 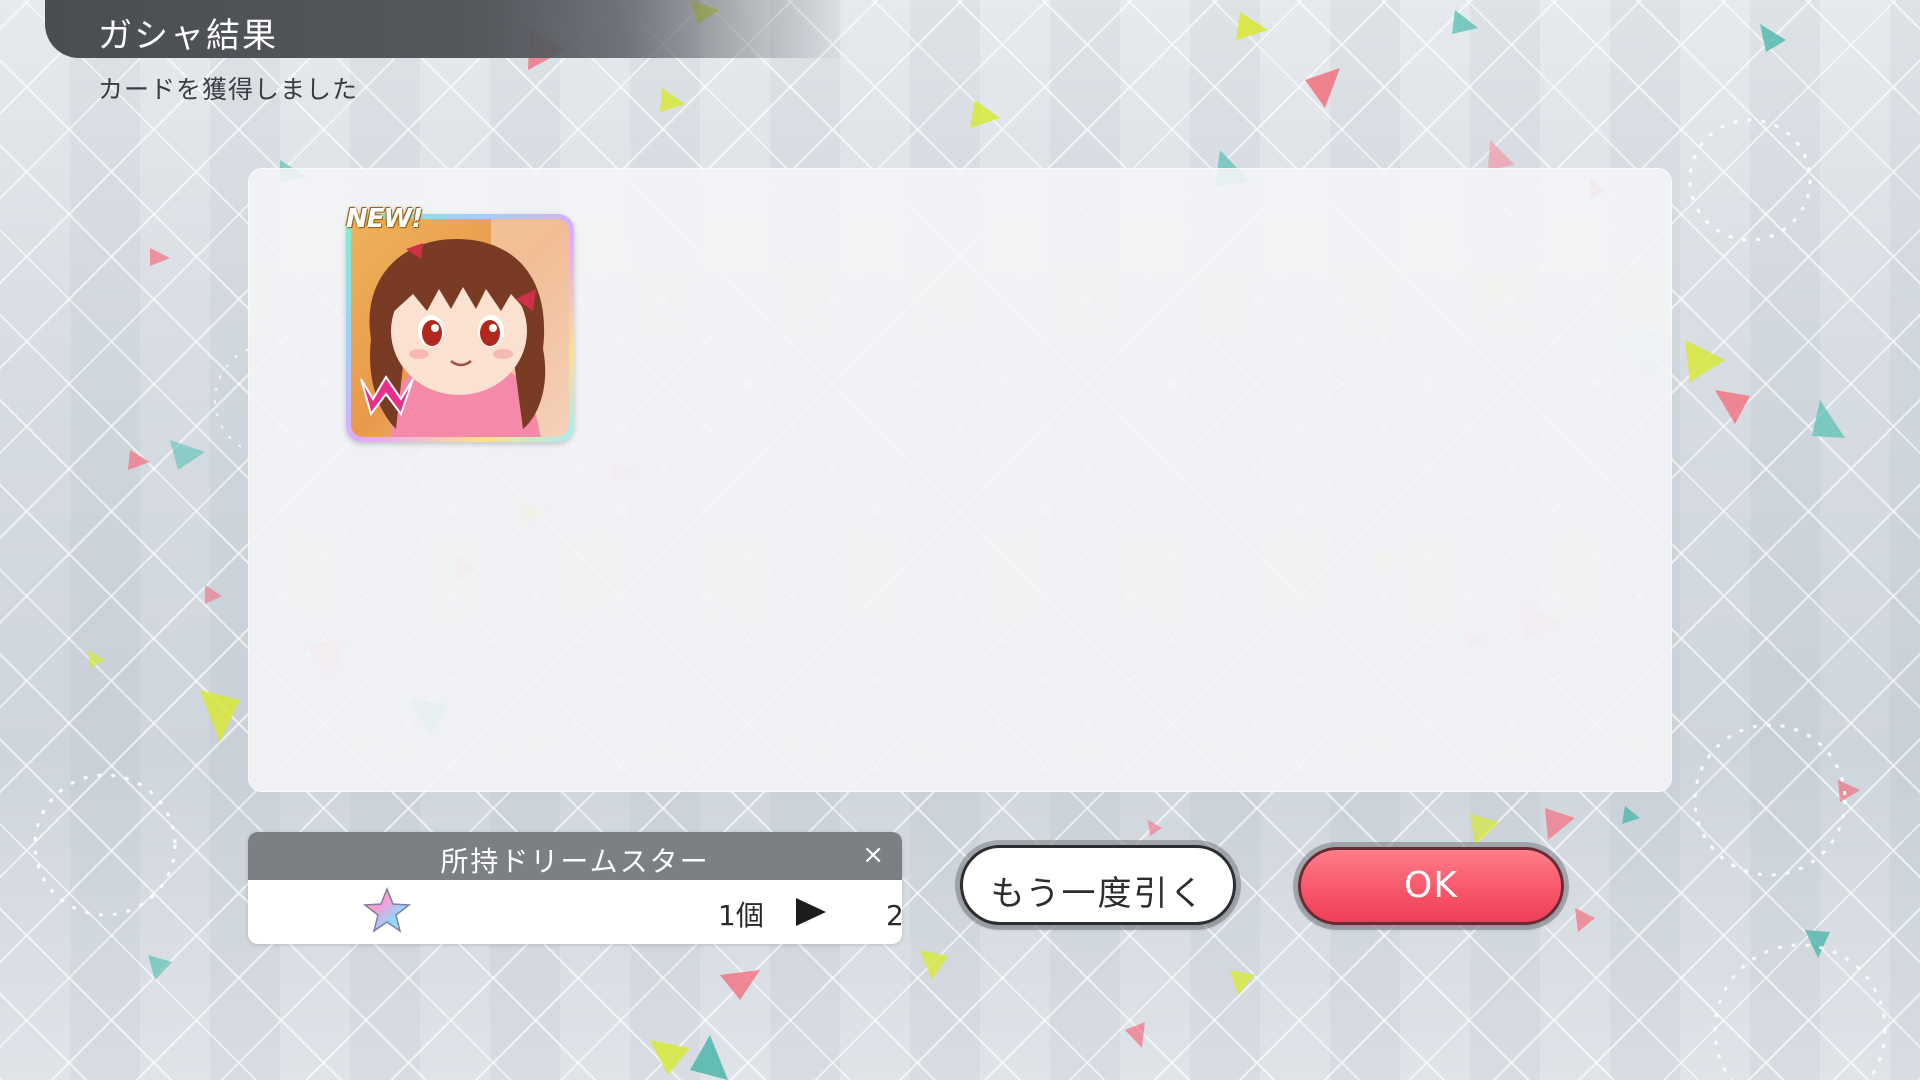 I want to click on new-badge: NEW!, so click(x=384, y=219).